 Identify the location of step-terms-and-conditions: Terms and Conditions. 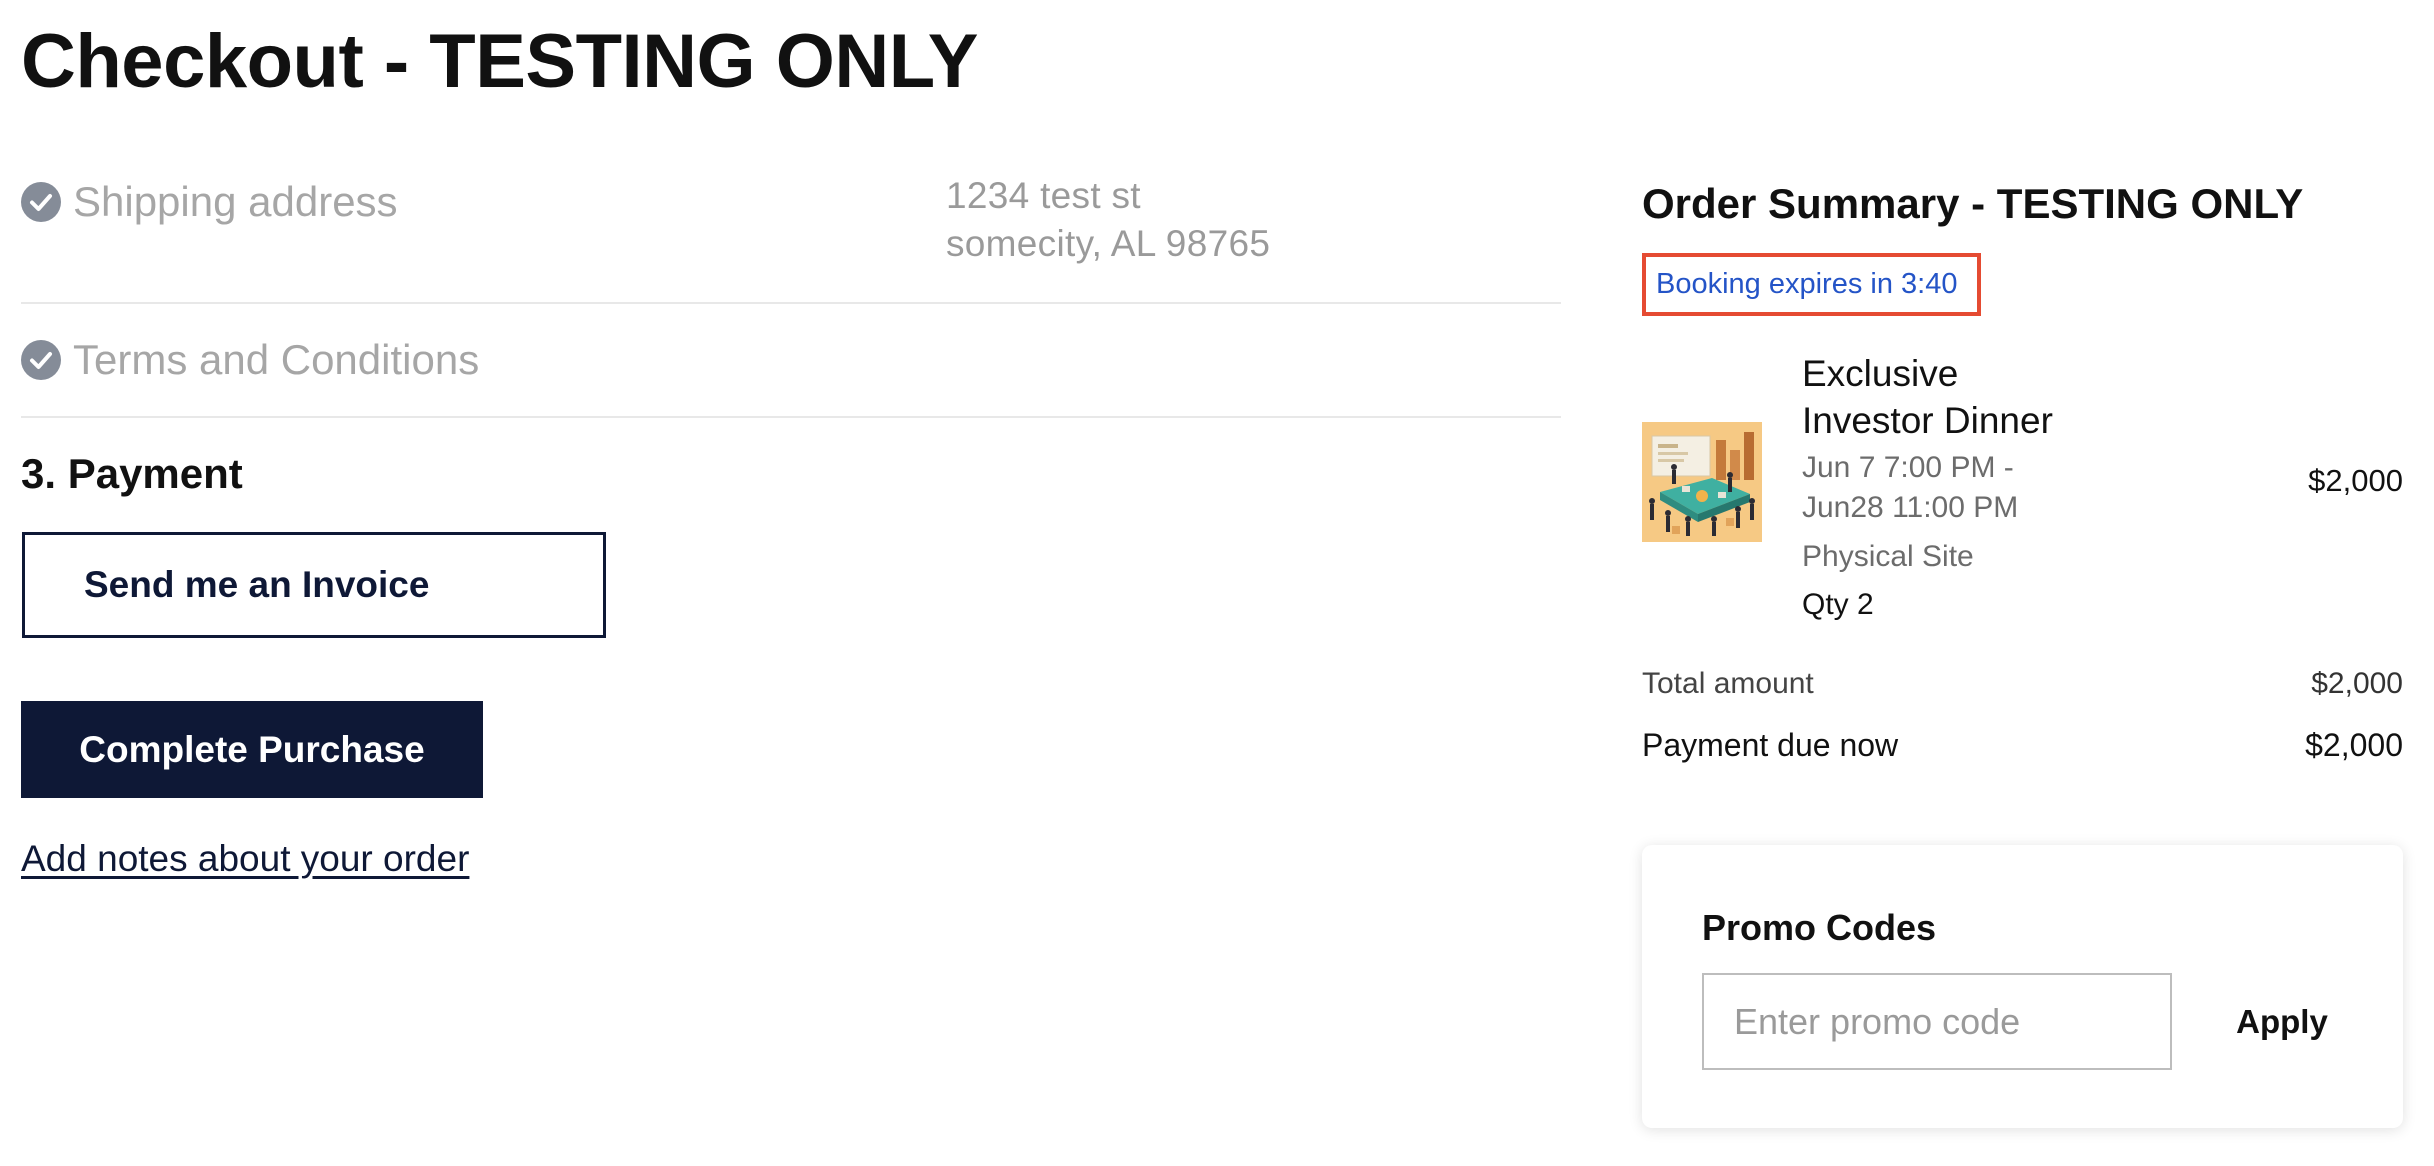
(791, 360).